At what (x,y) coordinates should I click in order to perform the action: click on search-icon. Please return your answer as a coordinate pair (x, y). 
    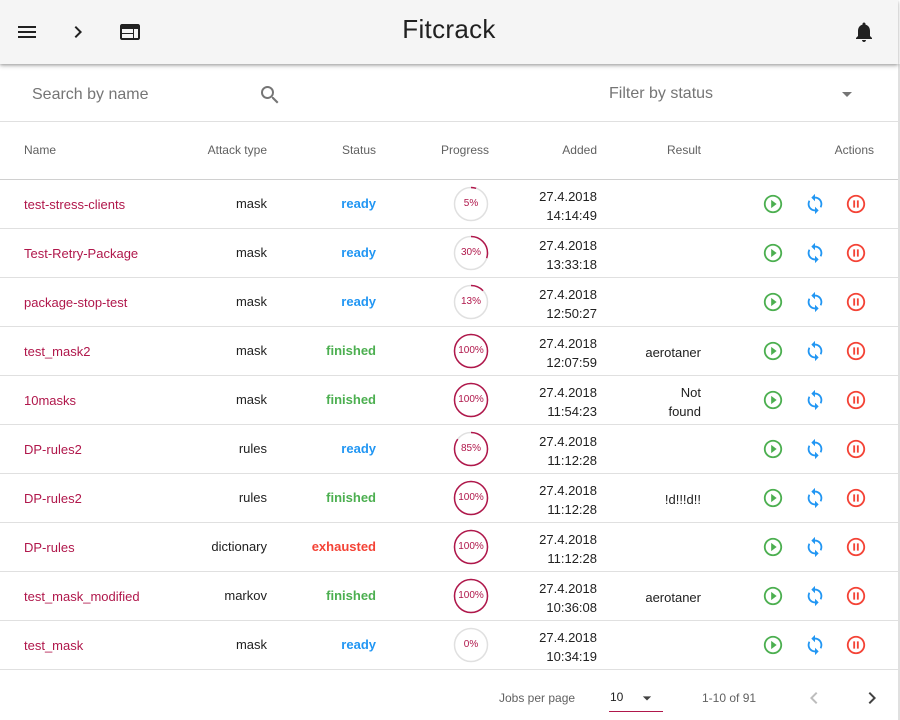
    Looking at the image, I should click on (270, 95).